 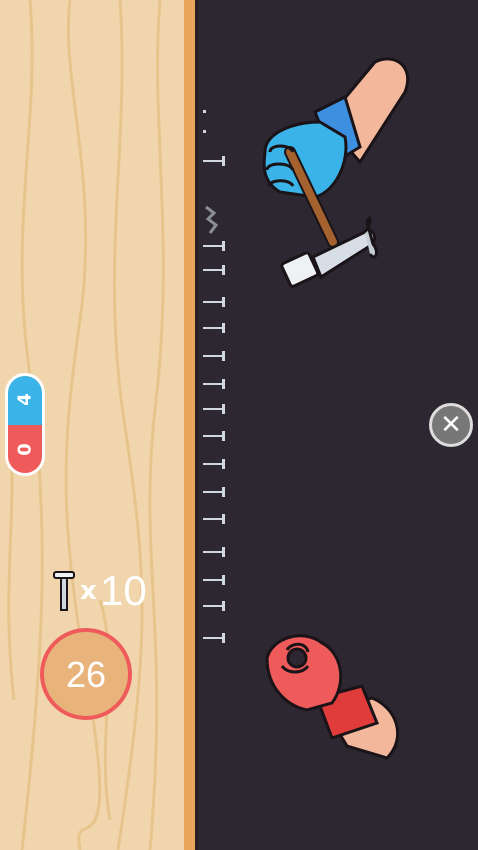 I want to click on red-score: 0, so click(x=25, y=449).